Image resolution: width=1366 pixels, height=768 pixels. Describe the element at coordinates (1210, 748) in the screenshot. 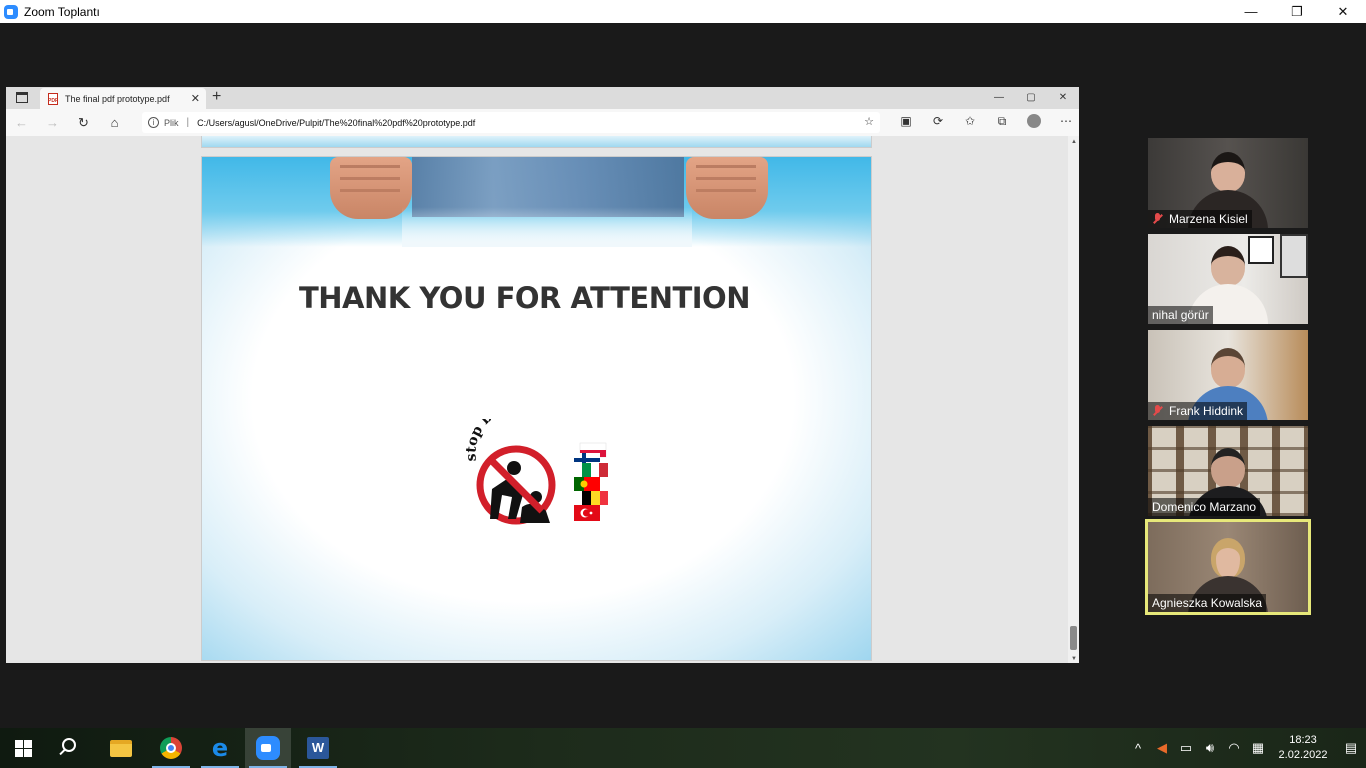

I see `volume-icon: 🔊︎` at that location.